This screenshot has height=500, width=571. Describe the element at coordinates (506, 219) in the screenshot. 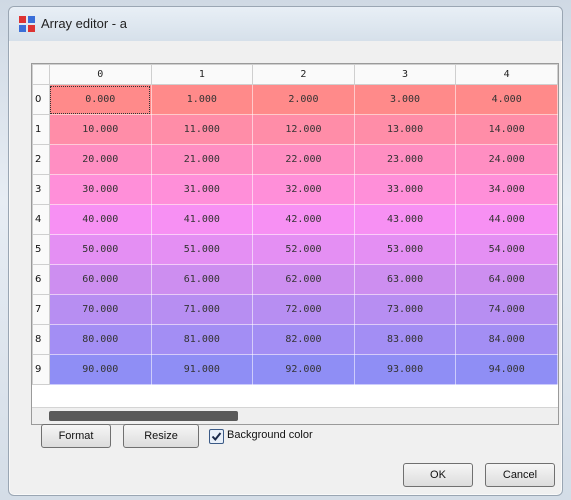

I see `array-cell: 44.000` at that location.